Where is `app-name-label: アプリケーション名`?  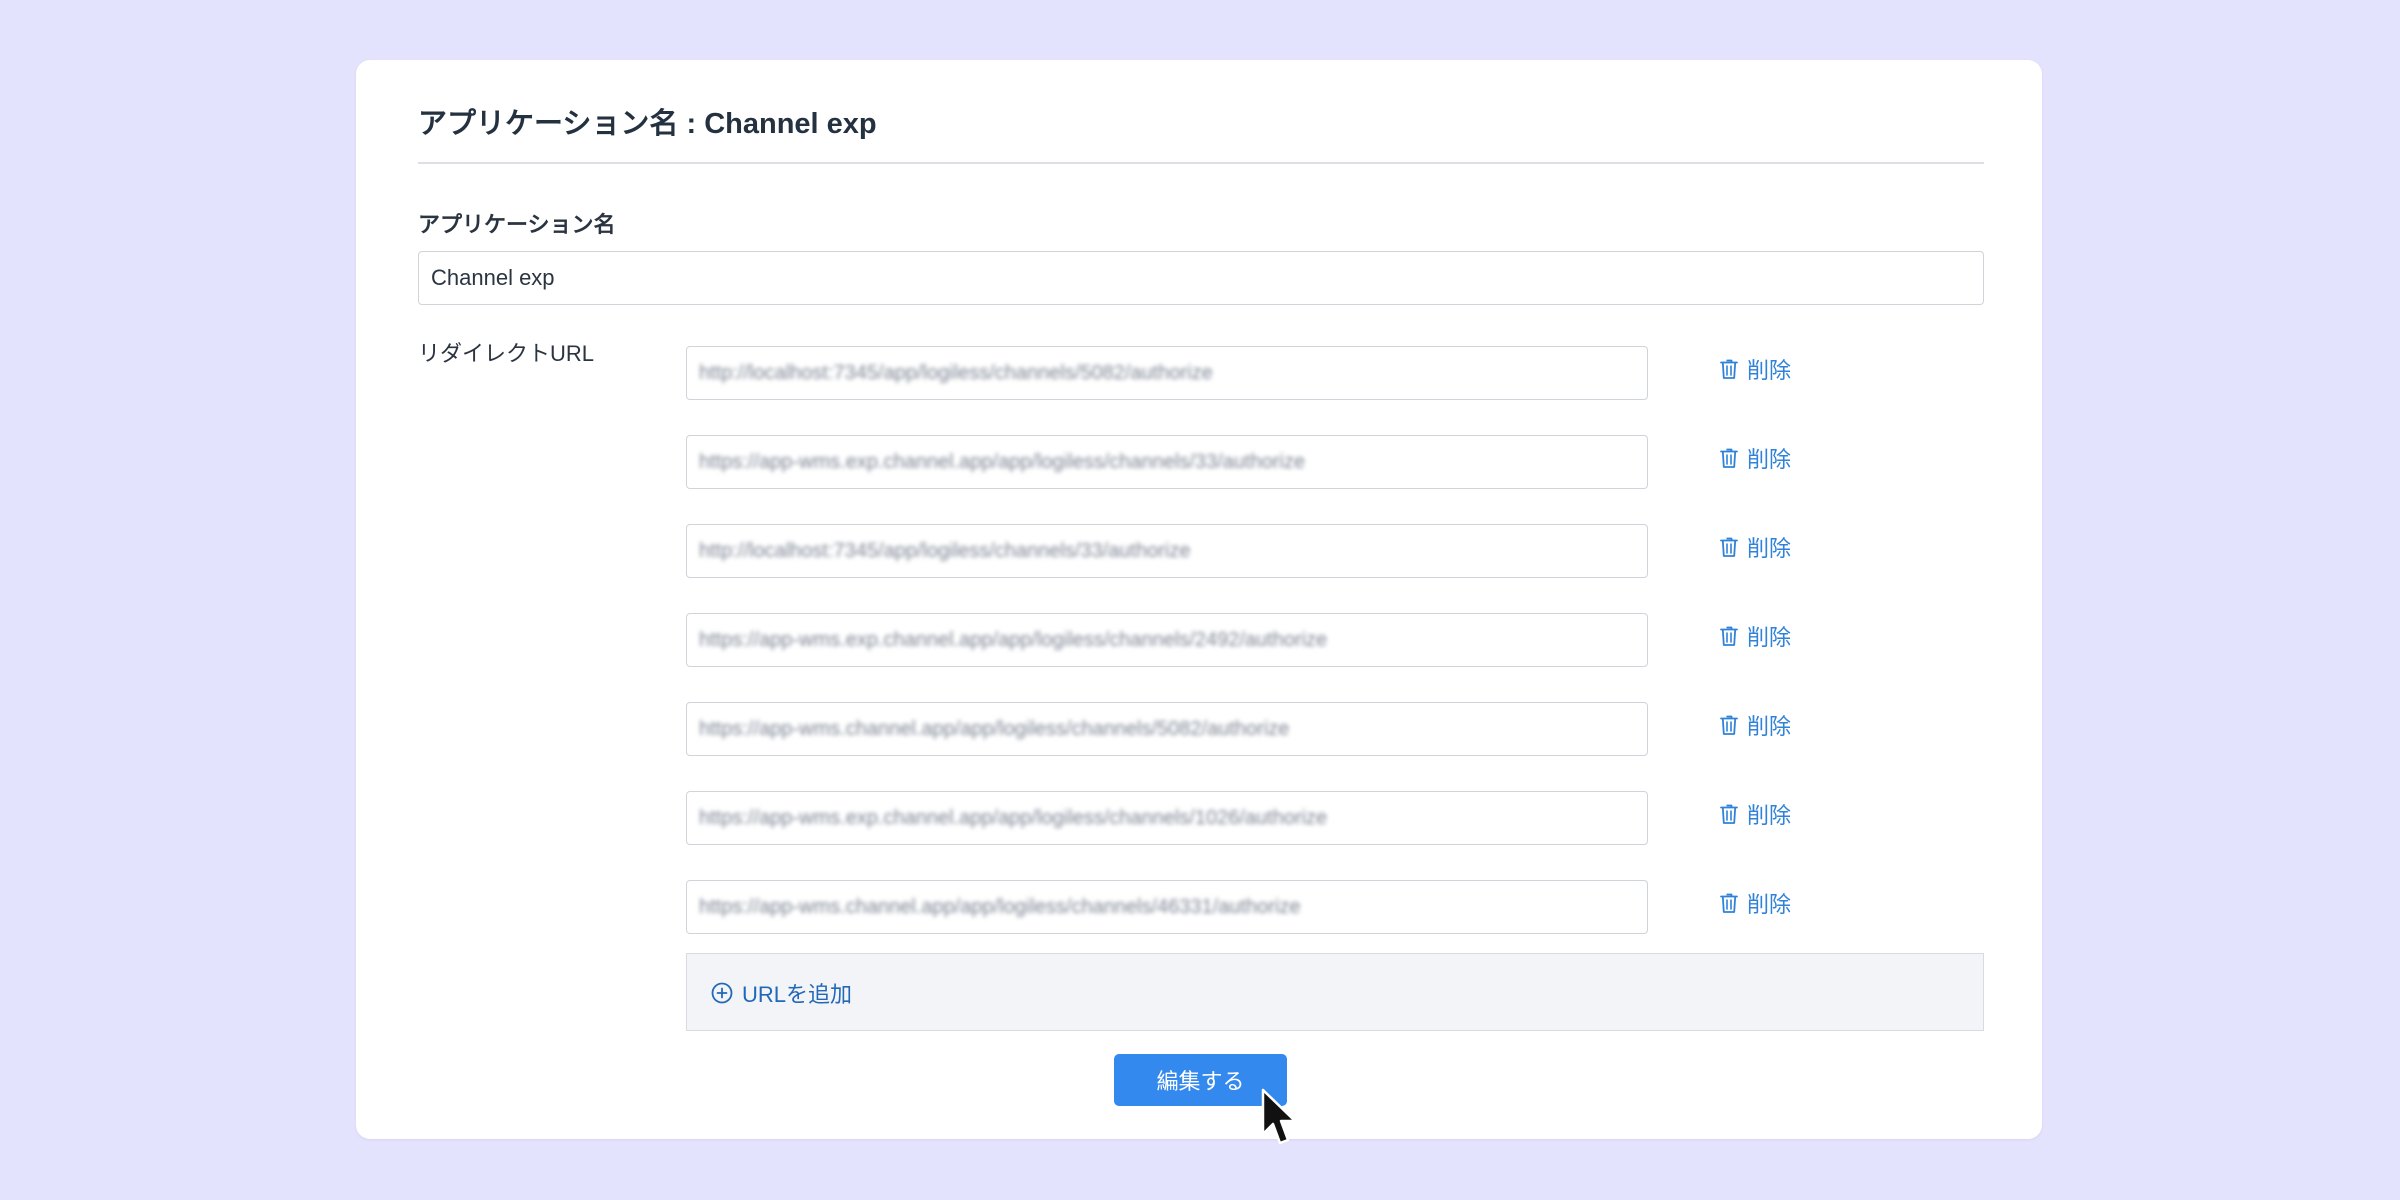
app-name-label: アプリケーション名 is located at coordinates (517, 224).